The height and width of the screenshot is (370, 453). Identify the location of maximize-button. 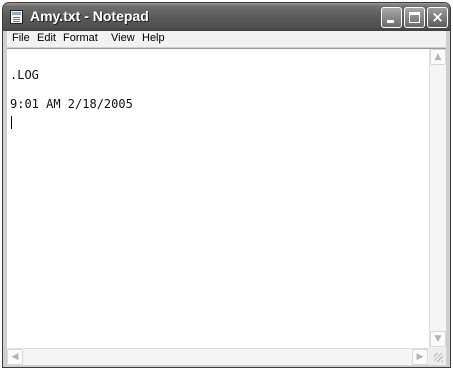
(414, 17).